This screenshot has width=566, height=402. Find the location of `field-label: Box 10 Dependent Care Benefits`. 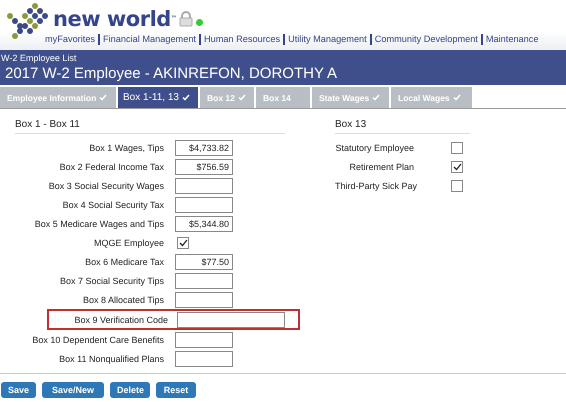

field-label: Box 10 Dependent Care Benefits is located at coordinates (98, 339).